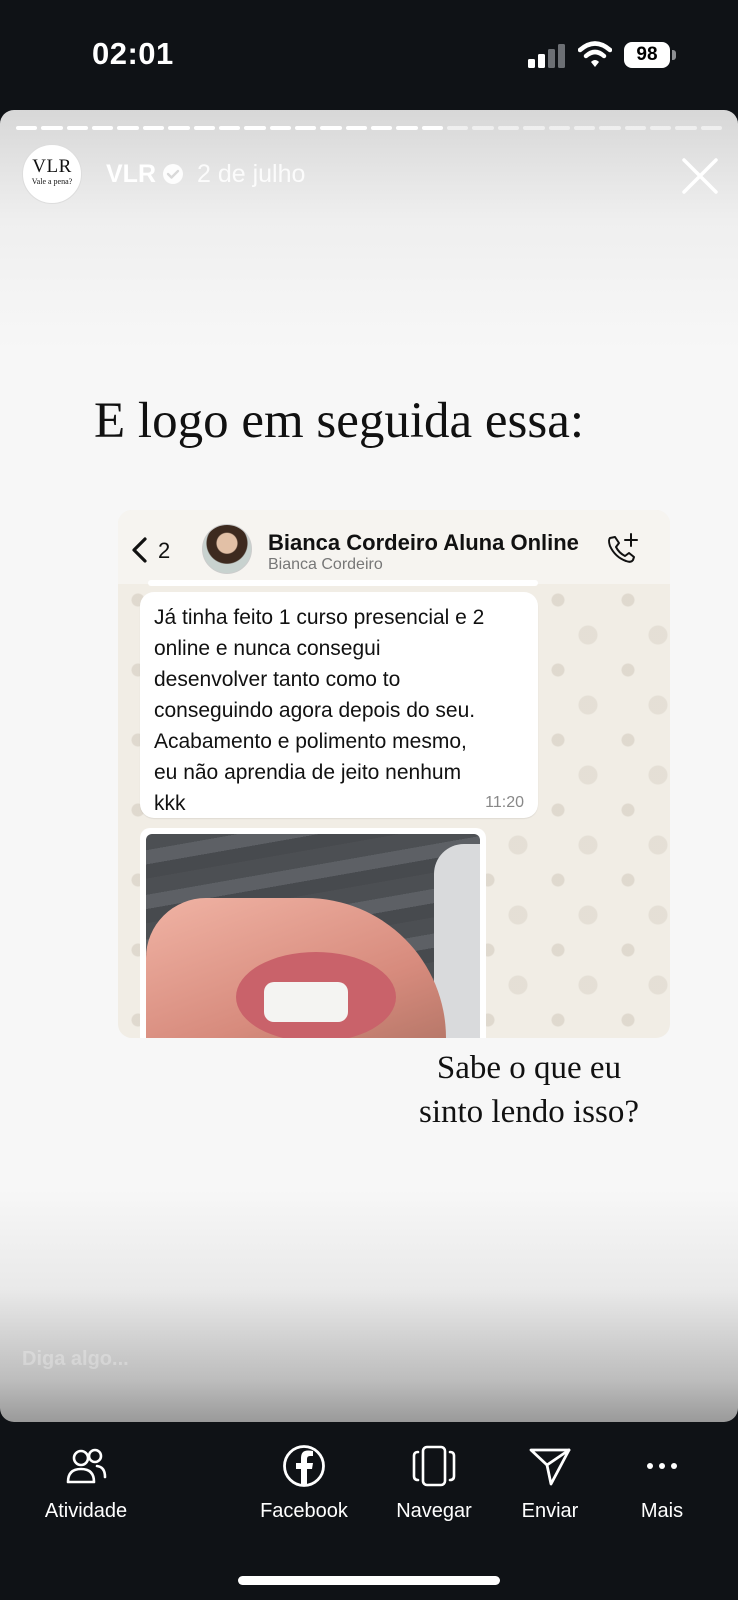 Image resolution: width=738 pixels, height=1600 pixels. I want to click on facebook-button: Facebook, so click(304, 1483).